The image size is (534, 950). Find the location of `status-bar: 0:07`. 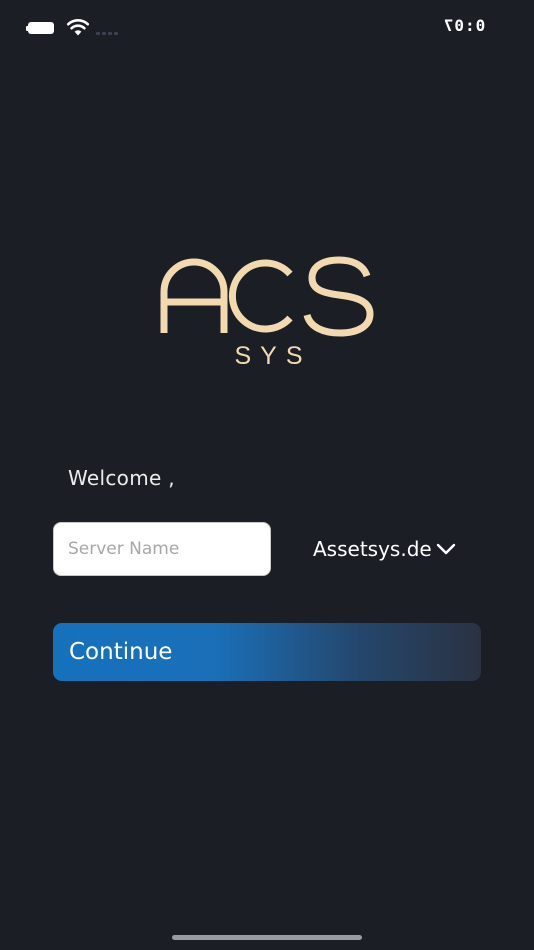

status-bar: 0:07 is located at coordinates (267, 28).